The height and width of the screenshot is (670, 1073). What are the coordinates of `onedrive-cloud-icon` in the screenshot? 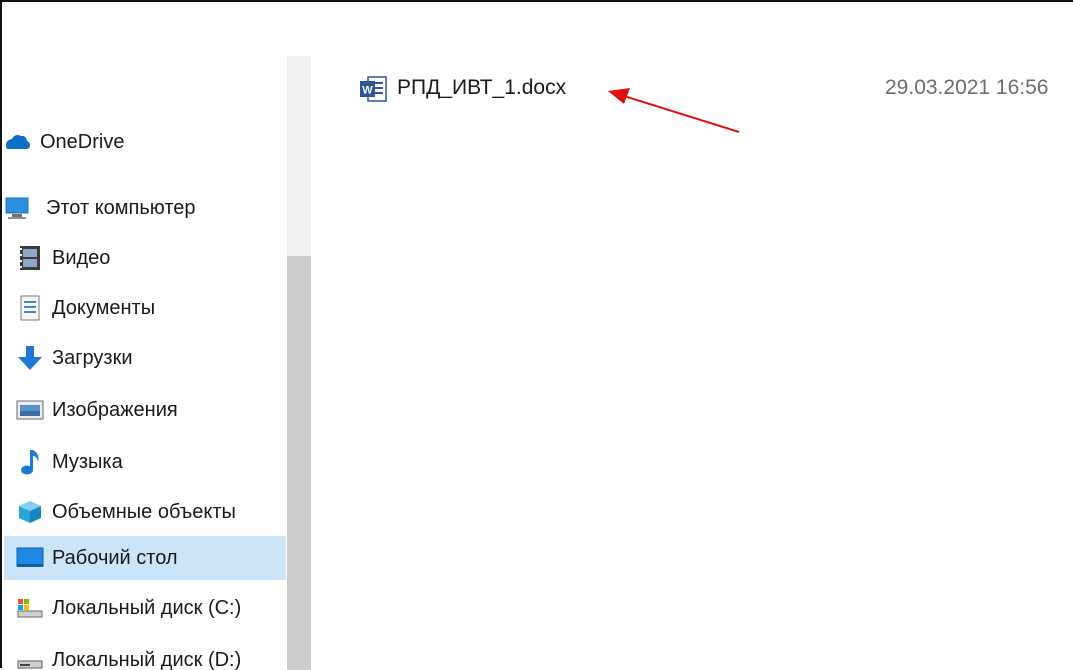 It's located at (18, 142).